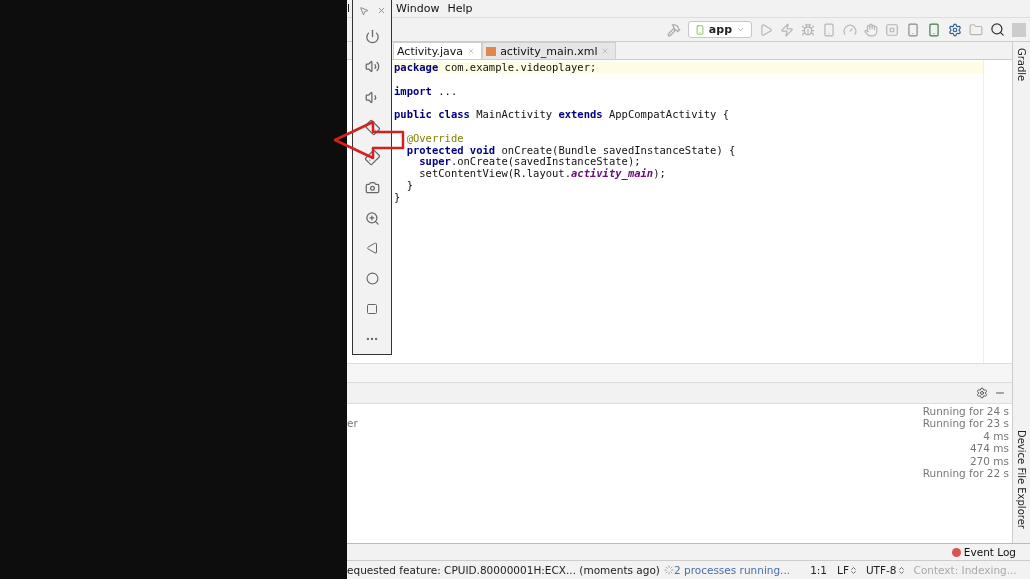 The width and height of the screenshot is (1030, 579). Describe the element at coordinates (965, 423) in the screenshot. I see `process-duration: Running for 23 s` at that location.